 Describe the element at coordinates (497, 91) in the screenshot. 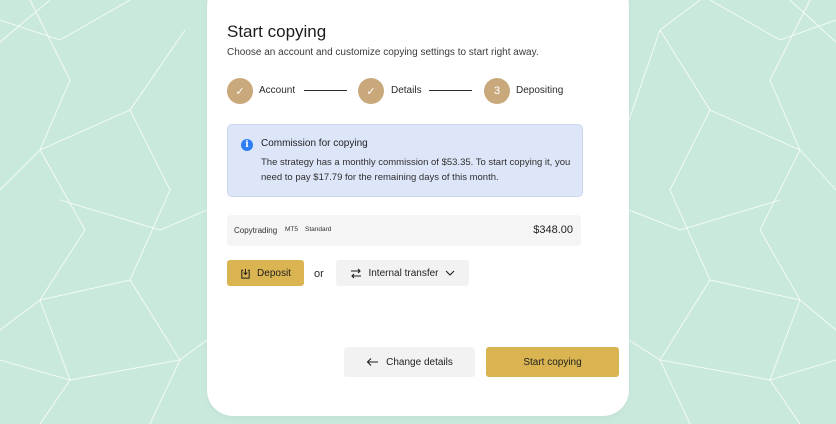

I see `step-3-number: 3` at that location.